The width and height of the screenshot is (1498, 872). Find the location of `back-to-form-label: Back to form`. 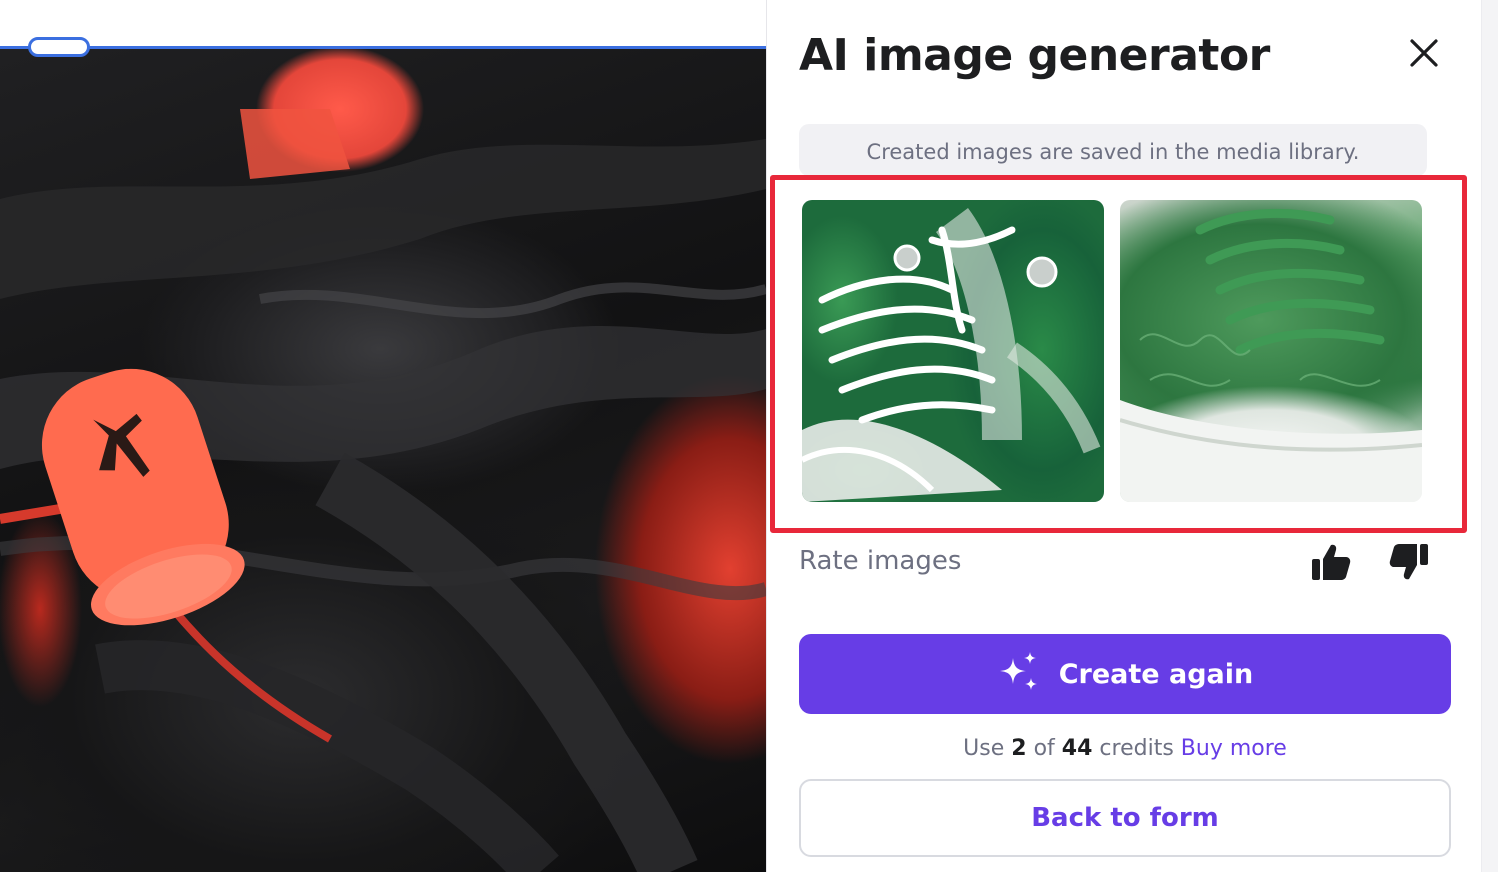

back-to-form-label: Back to form is located at coordinates (1125, 818).